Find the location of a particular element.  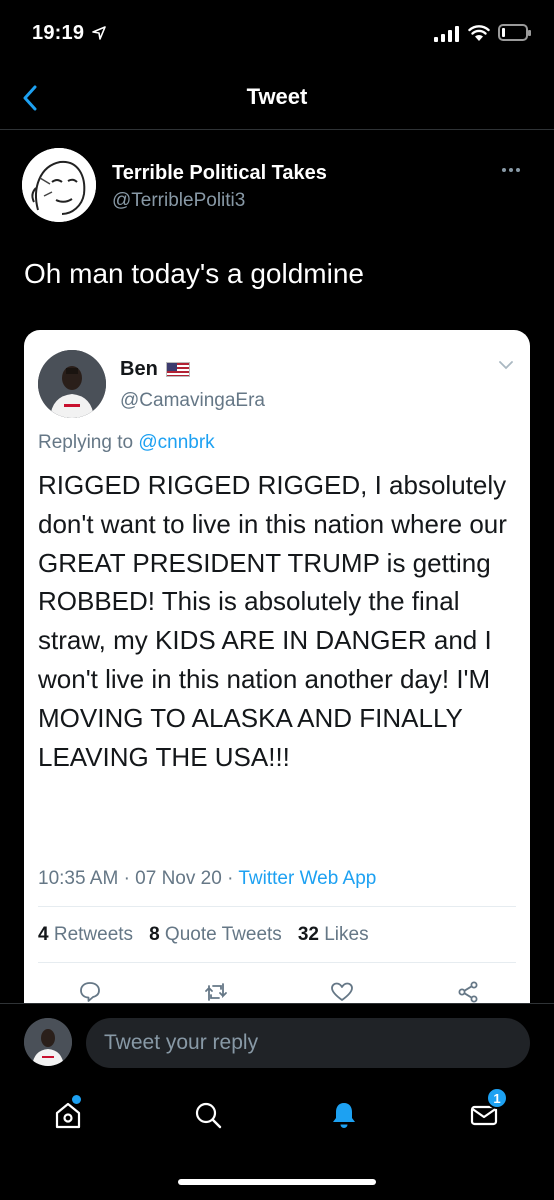

wifi-icon is located at coordinates (479, 33).